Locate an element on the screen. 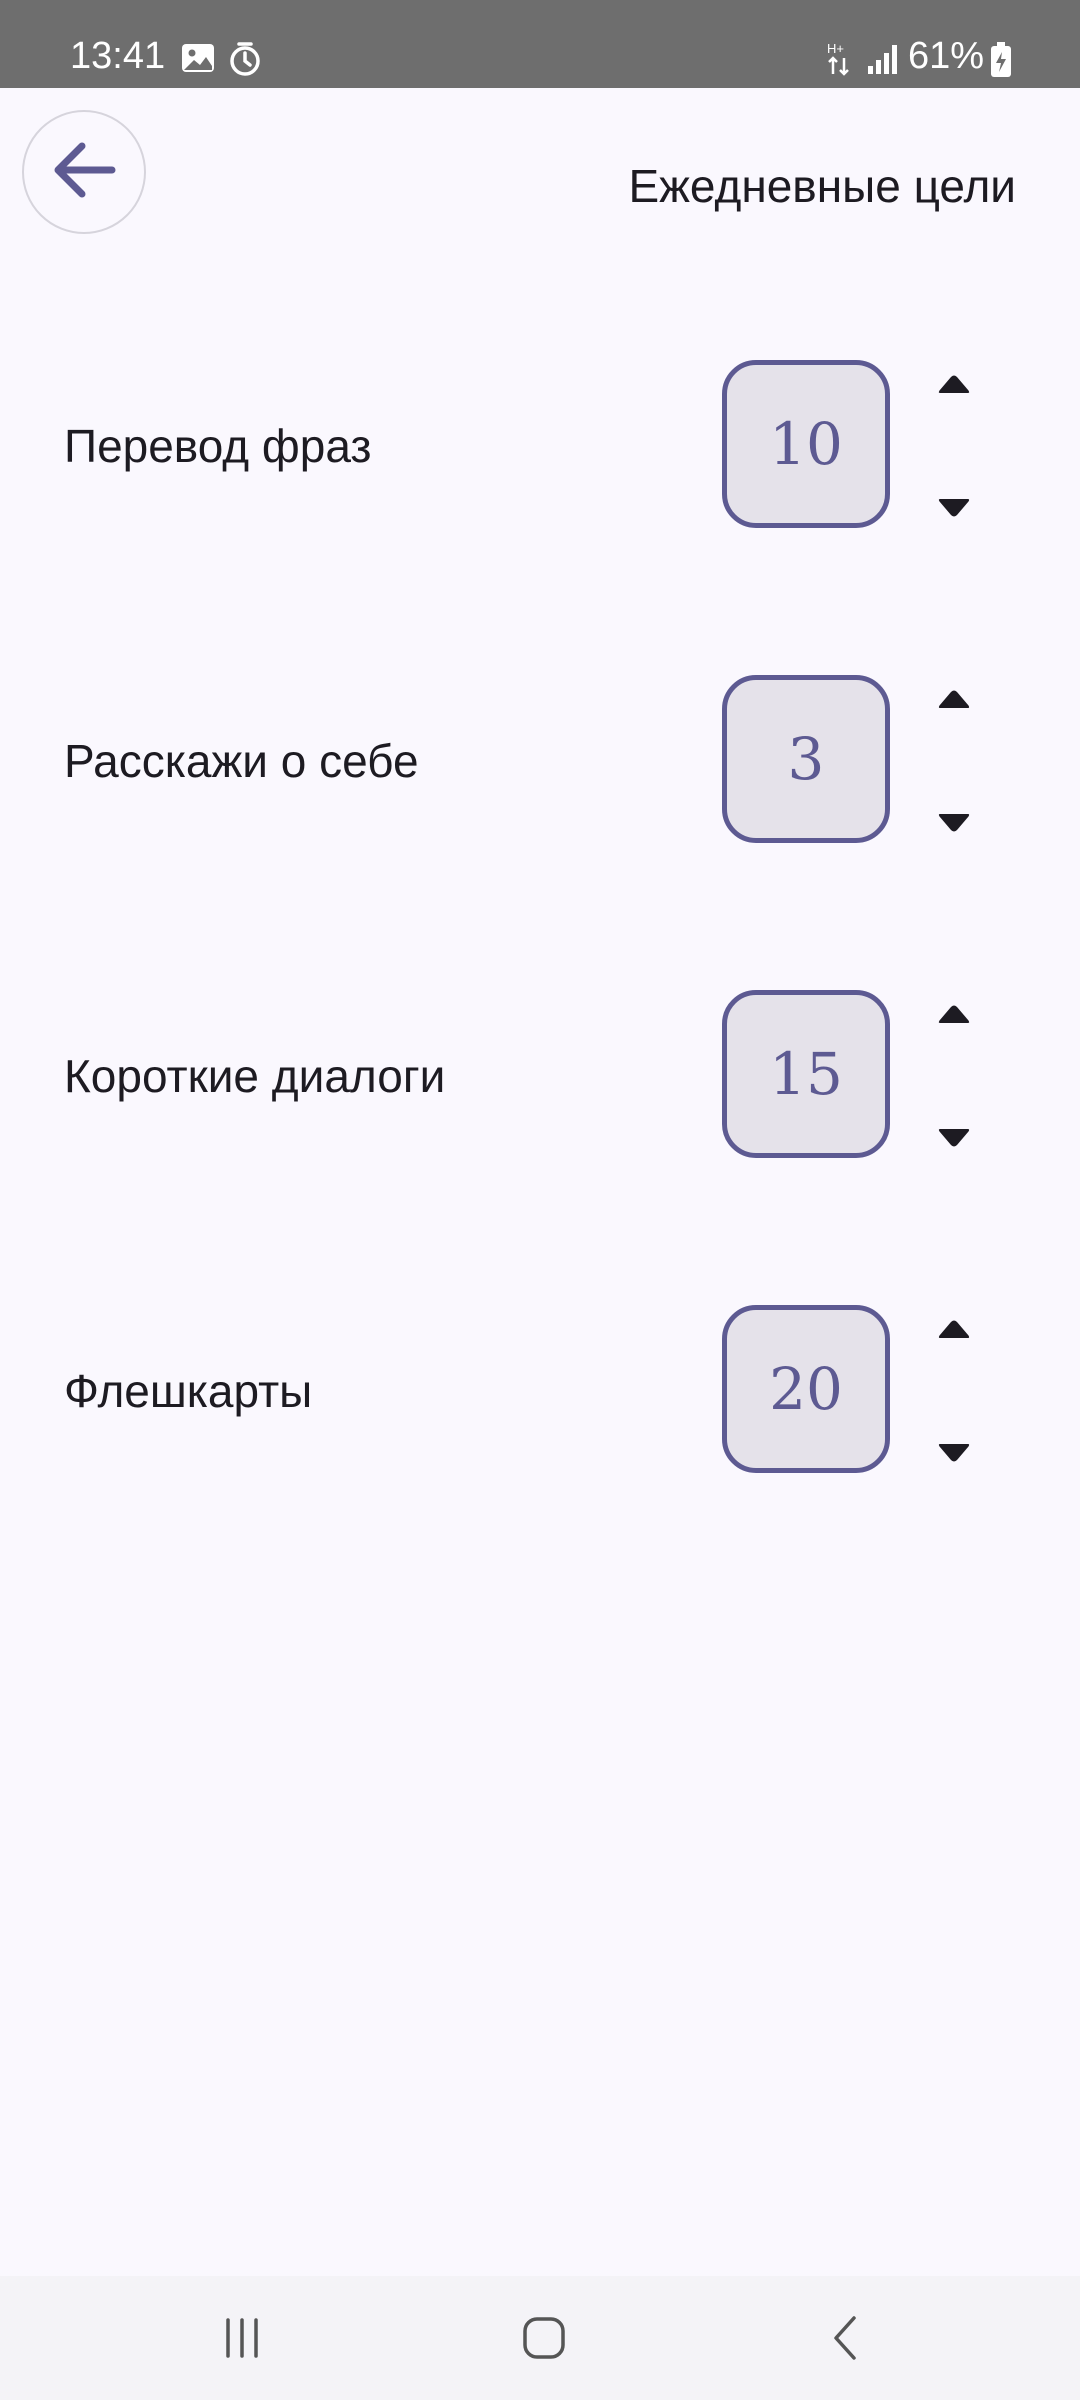 Image resolution: width=1080 pixels, height=2400 pixels. nav-back-icon is located at coordinates (845, 2338).